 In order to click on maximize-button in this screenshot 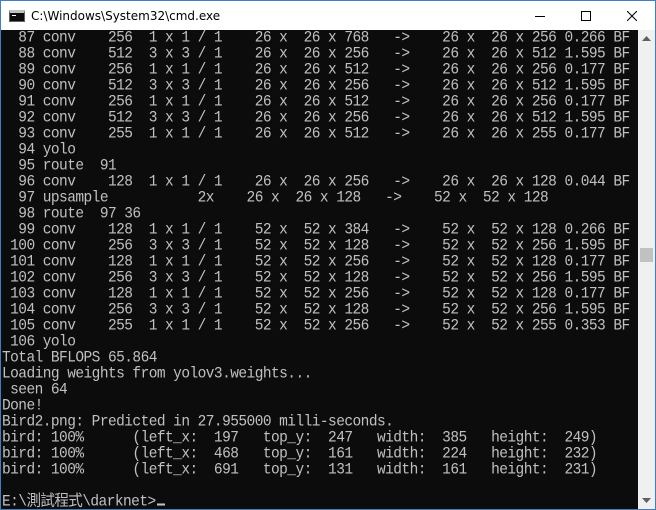, I will do `click(586, 15)`.